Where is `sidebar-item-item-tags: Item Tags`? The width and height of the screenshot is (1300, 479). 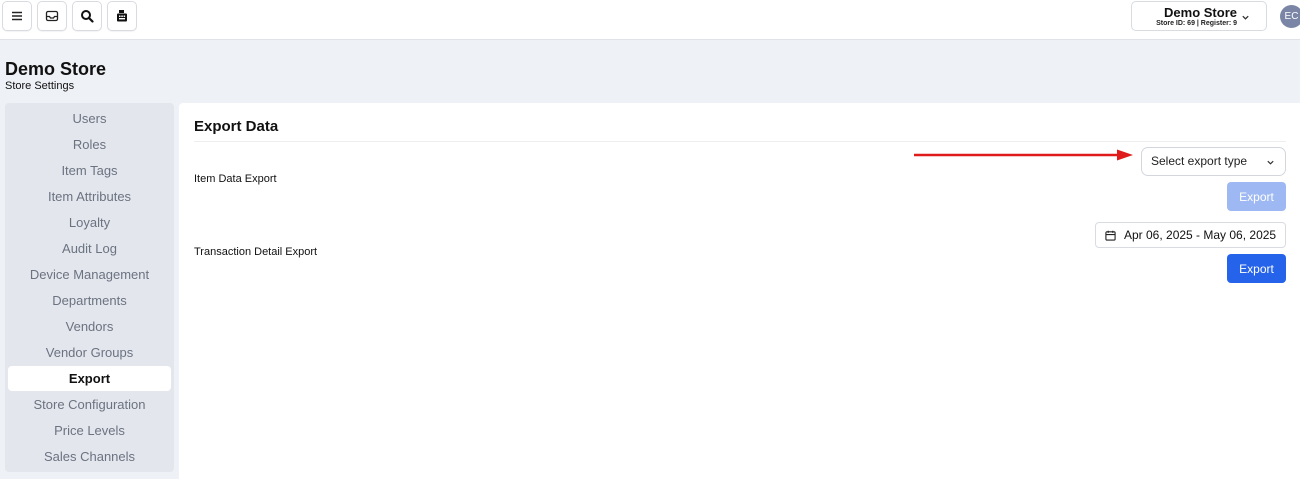
sidebar-item-item-tags: Item Tags is located at coordinates (89, 170).